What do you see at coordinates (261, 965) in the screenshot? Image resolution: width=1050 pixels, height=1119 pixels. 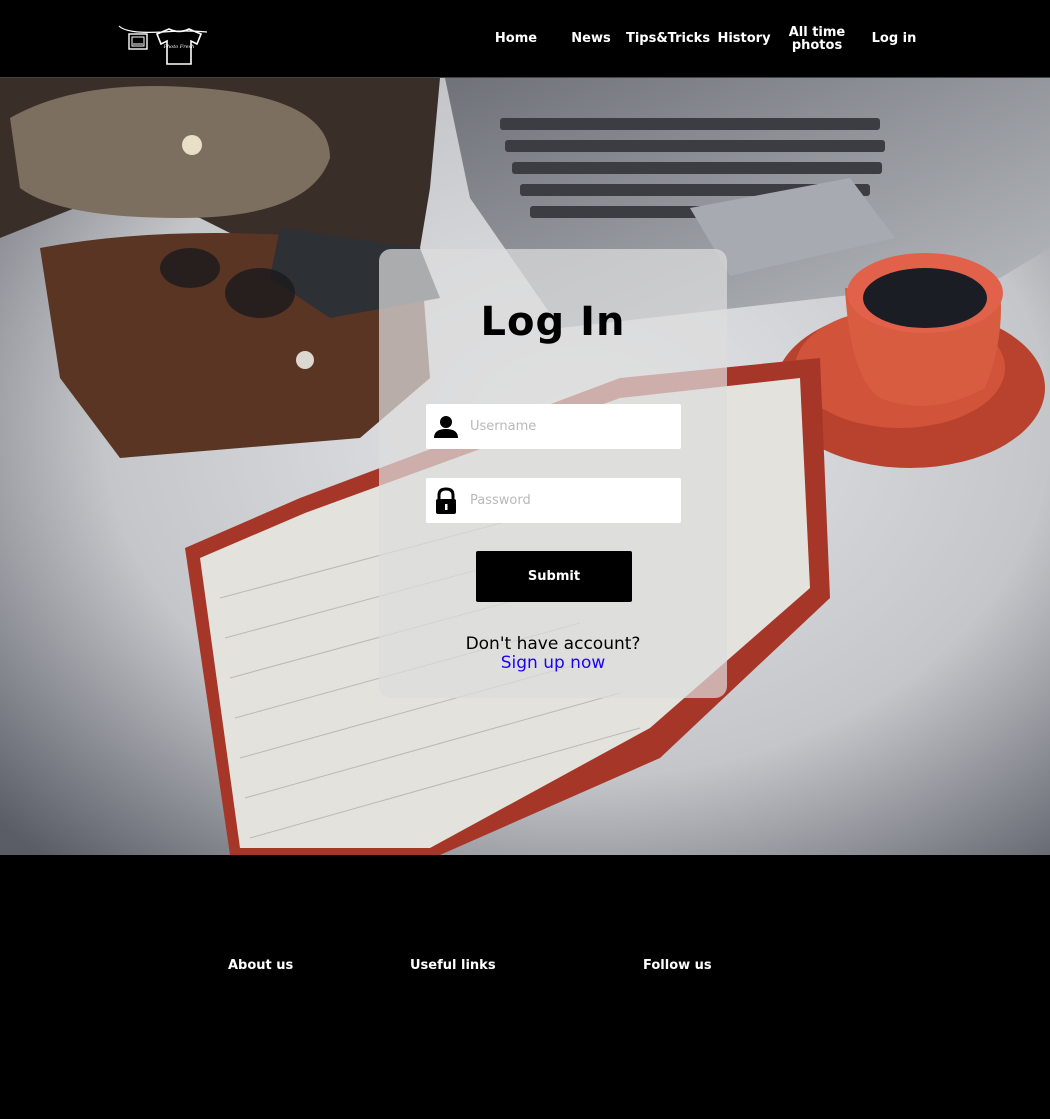 I see `footer-about-heading: About us` at bounding box center [261, 965].